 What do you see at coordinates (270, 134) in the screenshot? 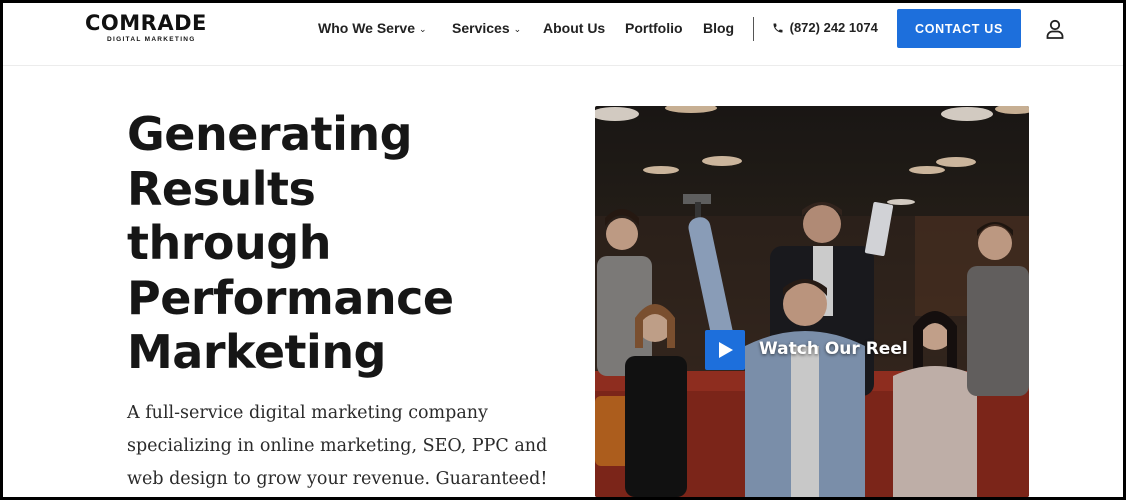
I see `headline-line: Generating` at bounding box center [270, 134].